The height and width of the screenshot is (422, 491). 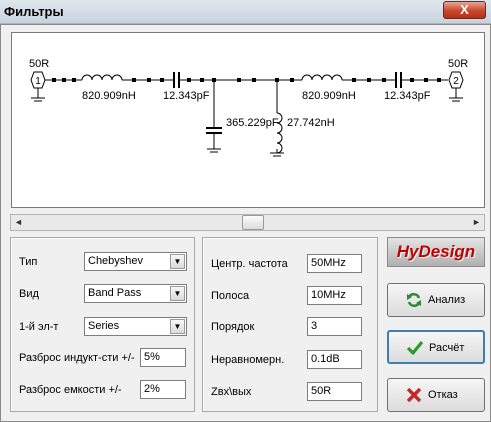 I want to click on hydesign-logo: HyDesign, so click(x=436, y=252).